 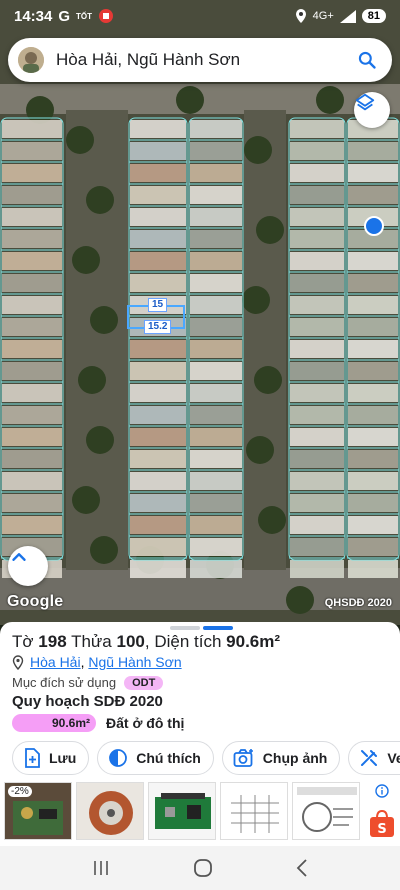 I want to click on purpose-badge: ODT, so click(x=144, y=682).